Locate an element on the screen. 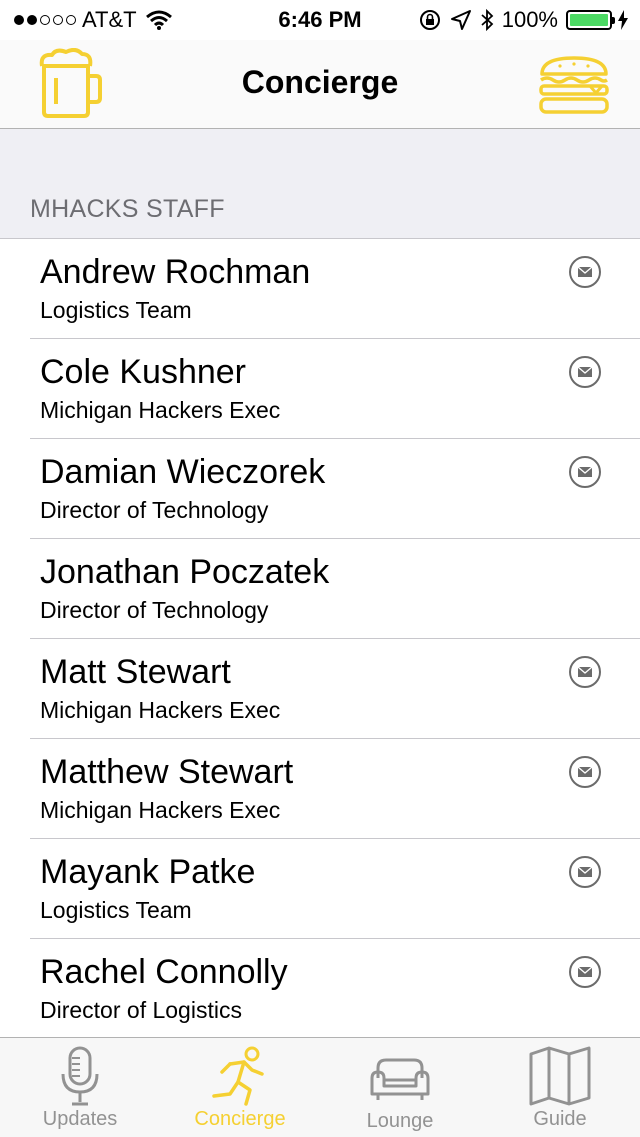 This screenshot has width=640, height=1137. rotation-lock-icon is located at coordinates (429, 20).